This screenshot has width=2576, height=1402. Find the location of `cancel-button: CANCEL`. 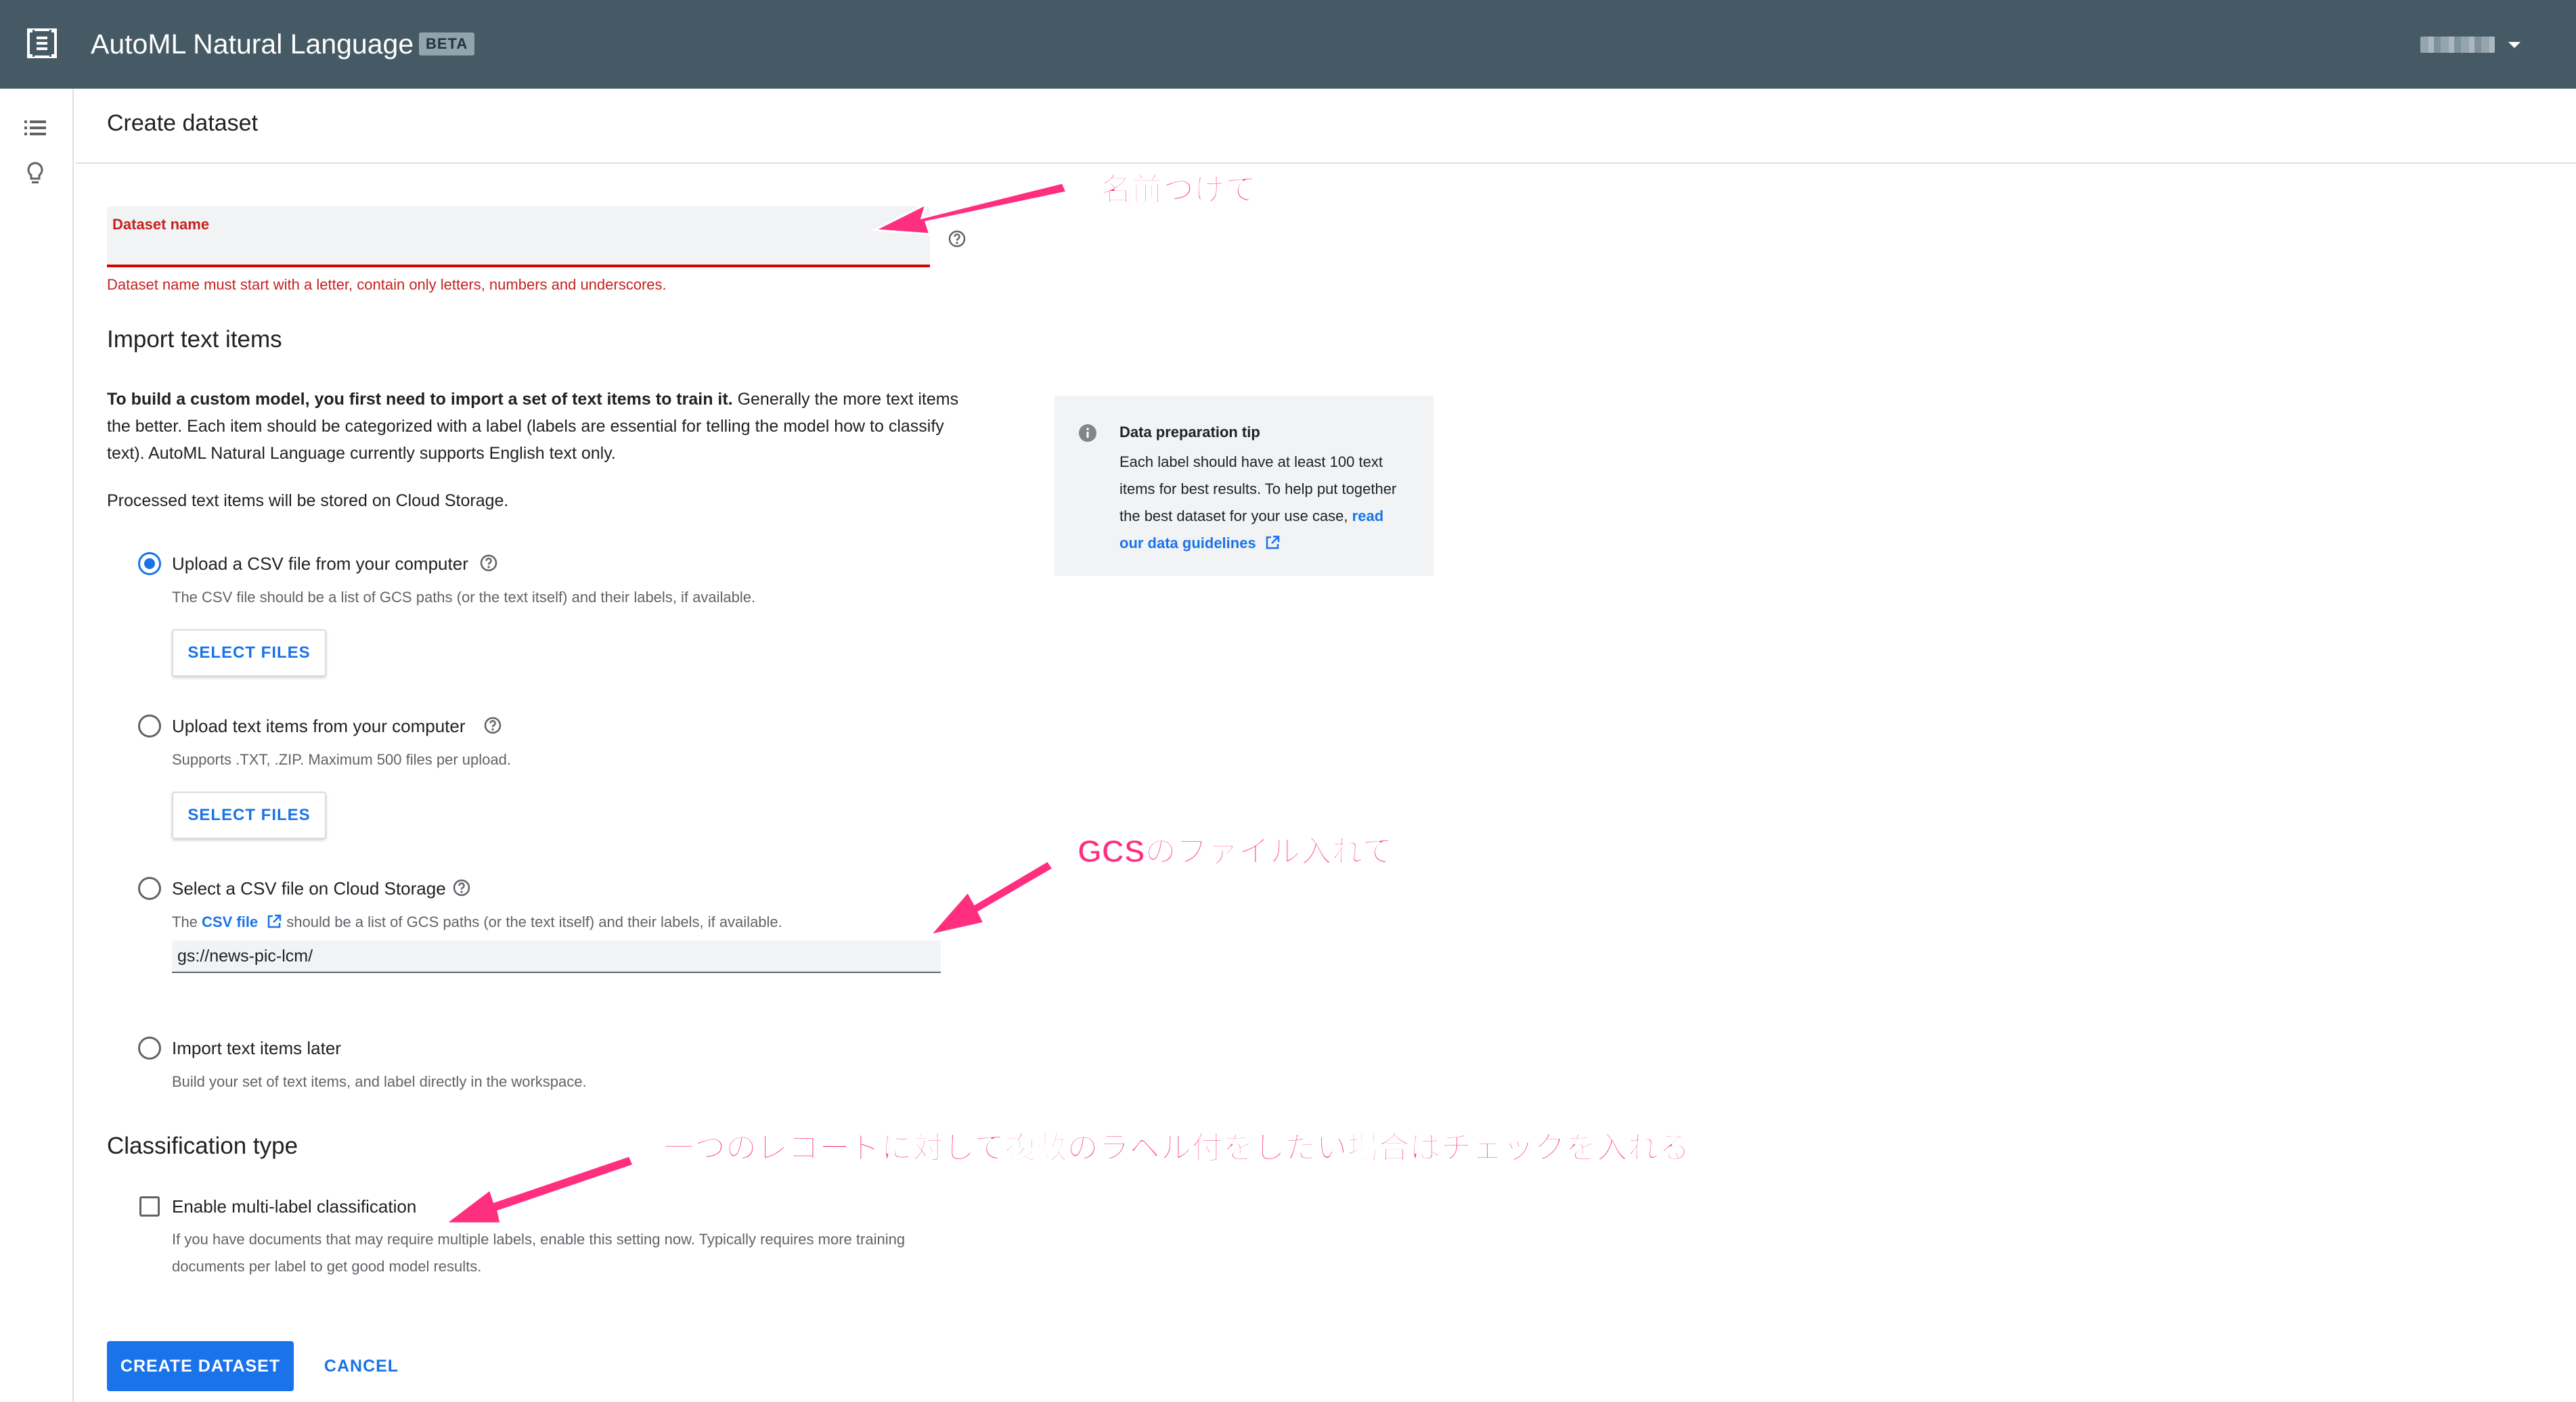

cancel-button: CANCEL is located at coordinates (361, 1366).